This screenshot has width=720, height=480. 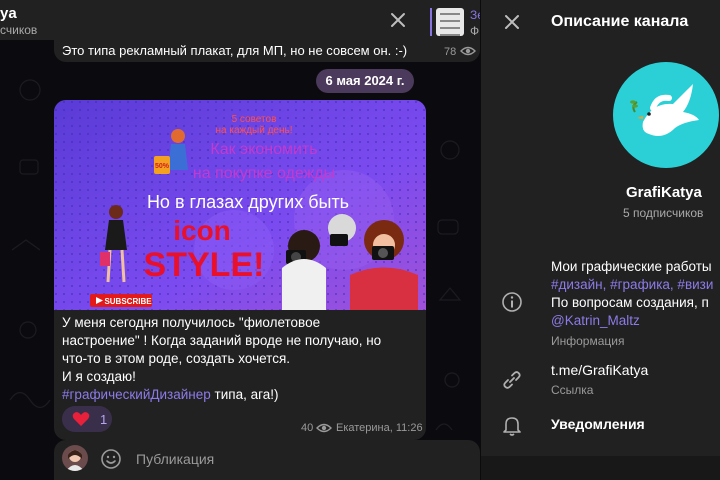 I want to click on description-hashtags: #дизайн, #графика, #визи, so click(x=632, y=285).